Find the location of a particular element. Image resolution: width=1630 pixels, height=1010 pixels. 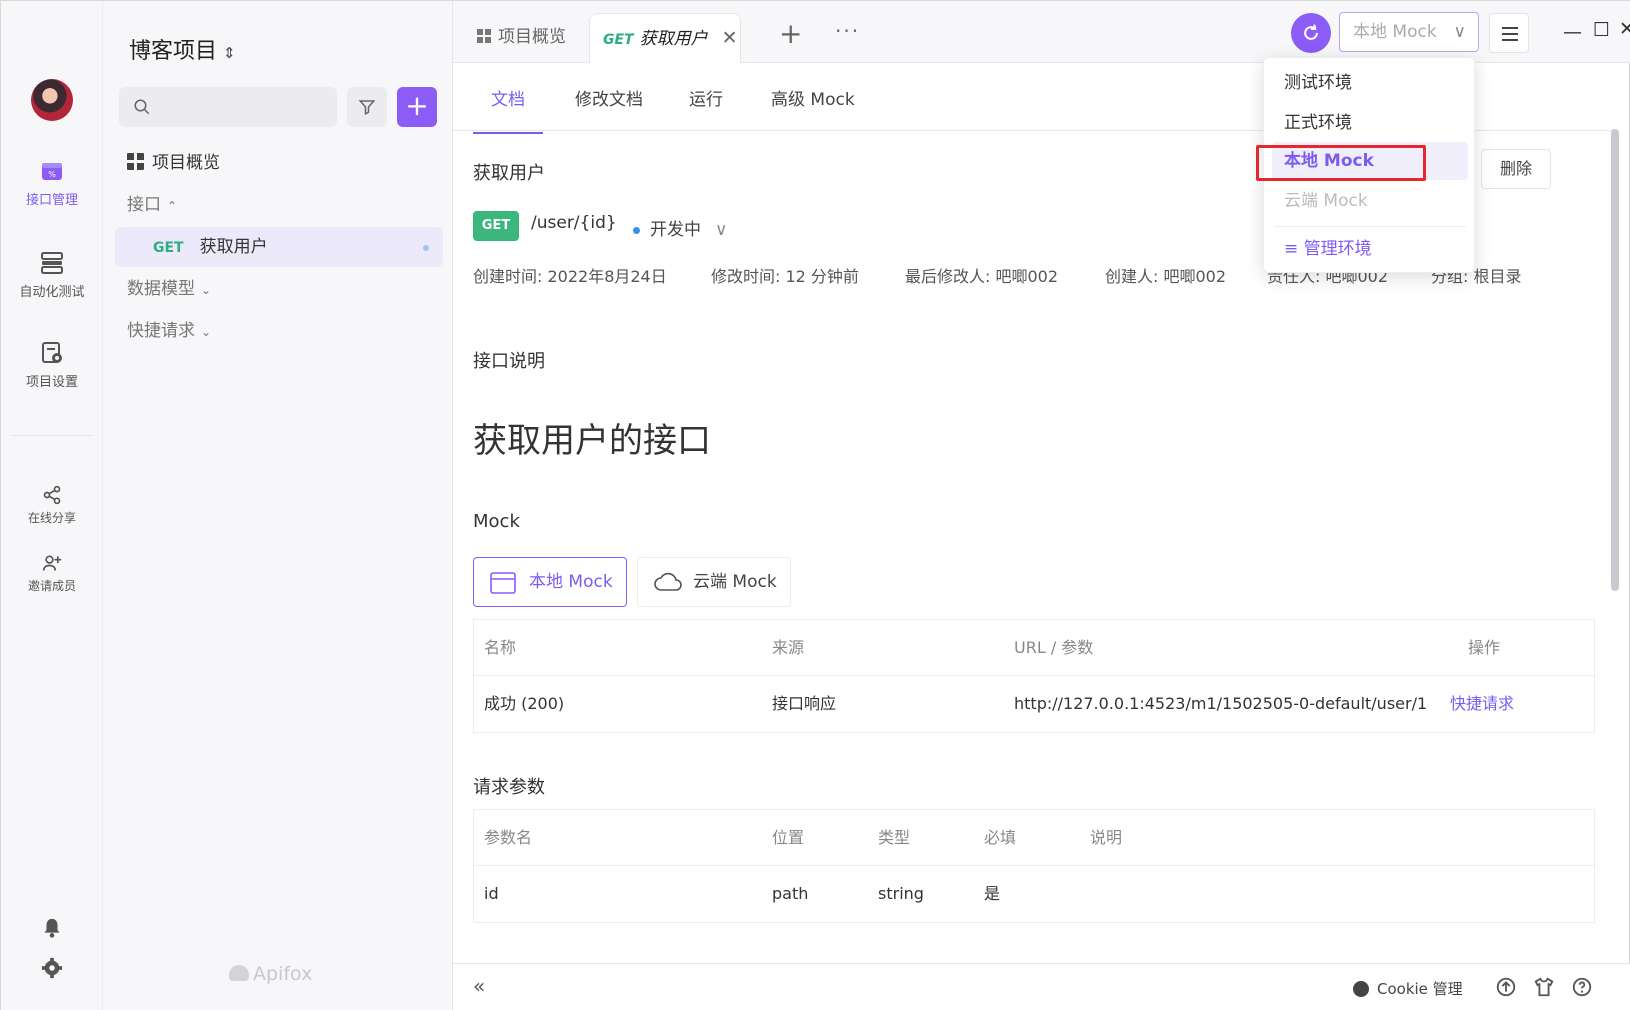

rail-item-share: 在线分享 is located at coordinates (52, 505).